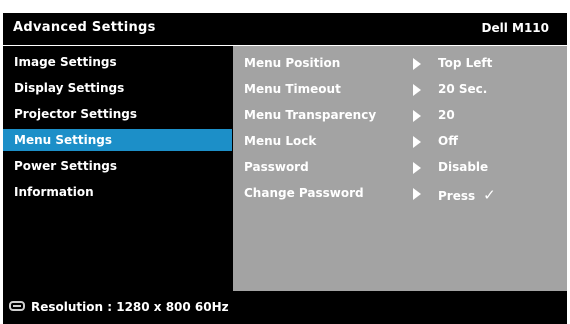 The height and width of the screenshot is (324, 570). What do you see at coordinates (69, 88) in the screenshot?
I see `menu-item-label: Display Settings` at bounding box center [69, 88].